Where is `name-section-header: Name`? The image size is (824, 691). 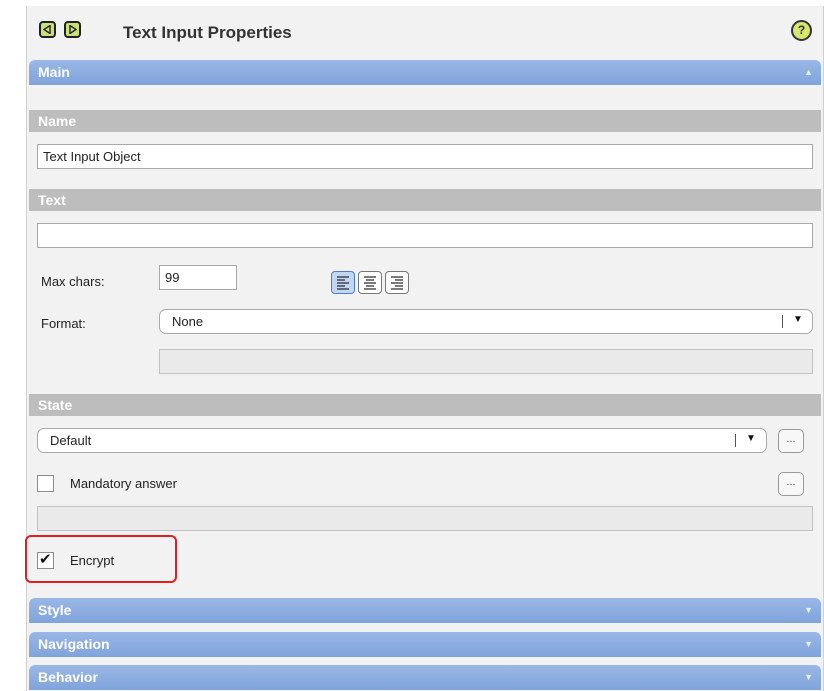
name-section-header: Name is located at coordinates (425, 121).